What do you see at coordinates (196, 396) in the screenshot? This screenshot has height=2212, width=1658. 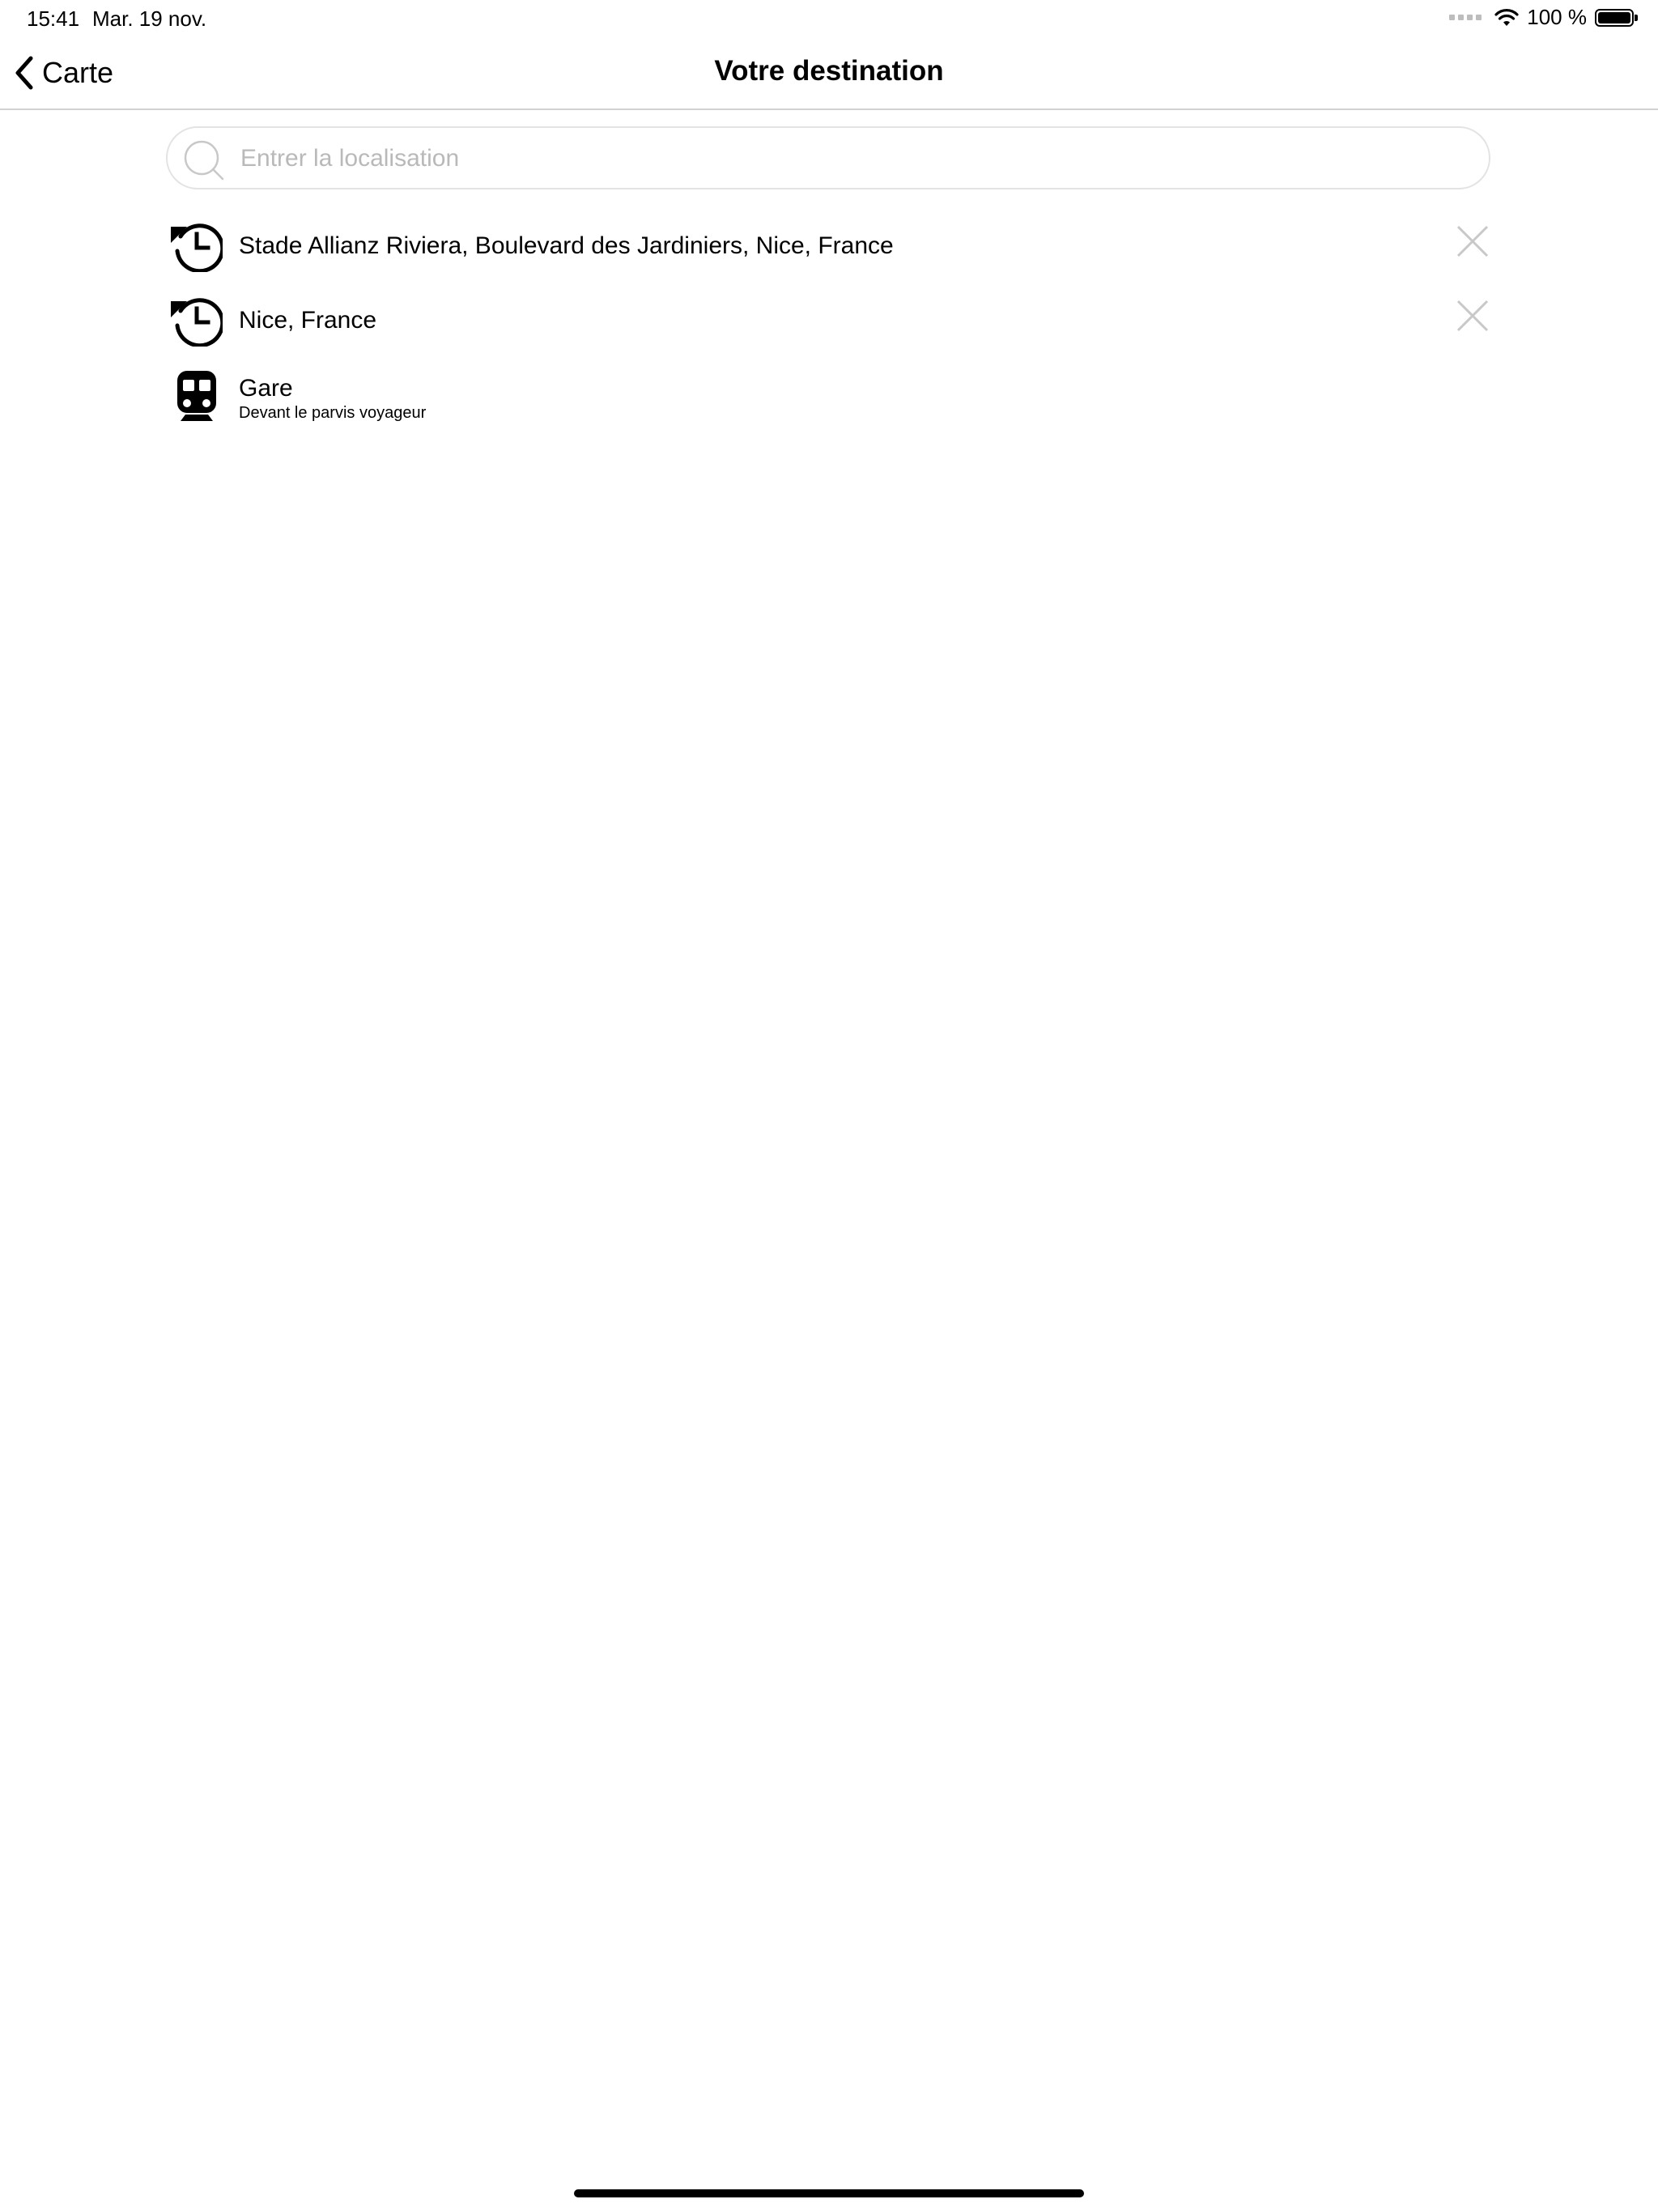 I see `train-icon` at bounding box center [196, 396].